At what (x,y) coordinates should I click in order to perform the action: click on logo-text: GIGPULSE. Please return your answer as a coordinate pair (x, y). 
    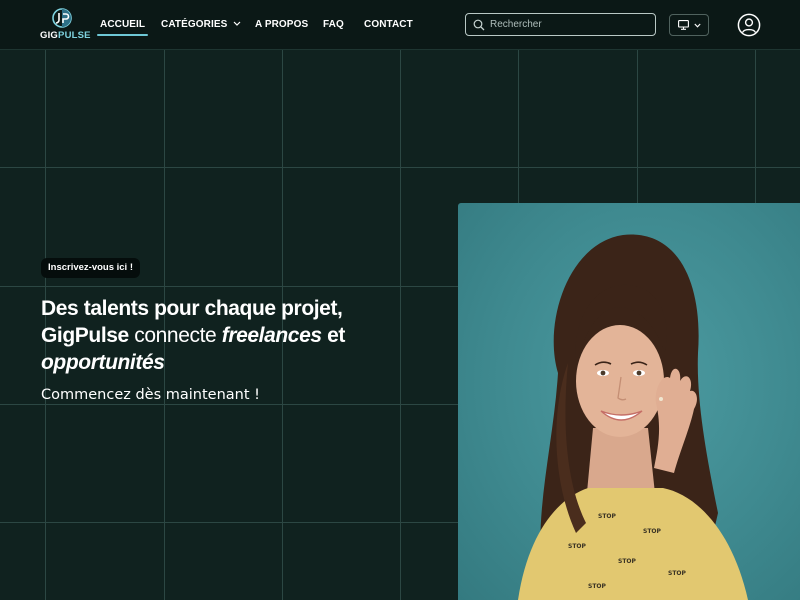
    Looking at the image, I should click on (65, 35).